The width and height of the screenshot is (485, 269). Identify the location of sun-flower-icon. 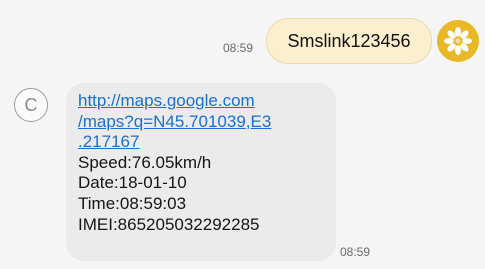
(458, 41).